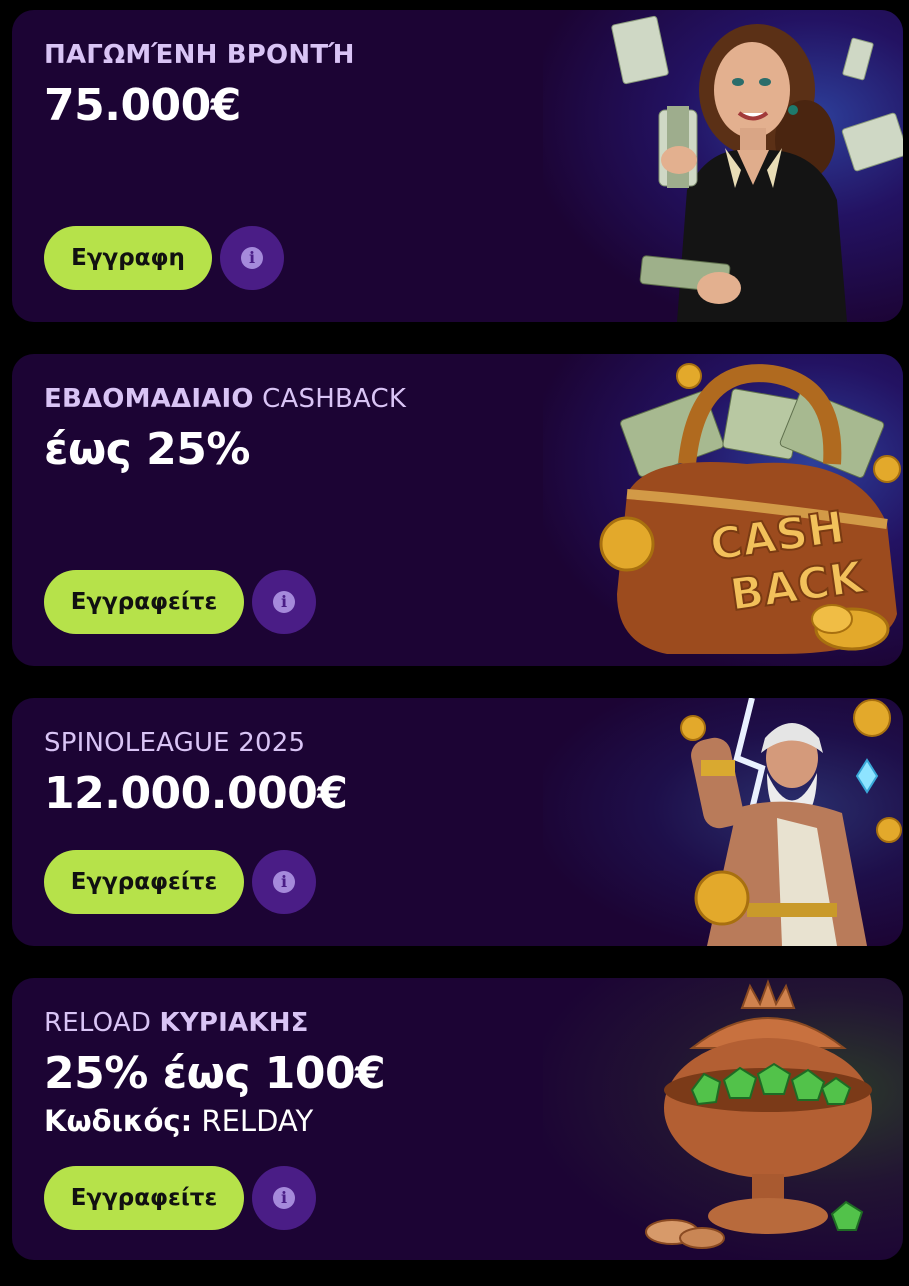 This screenshot has width=909, height=1286. What do you see at coordinates (750, 508) in the screenshot?
I see `cashback-bag-illustration: CASH BACK` at bounding box center [750, 508].